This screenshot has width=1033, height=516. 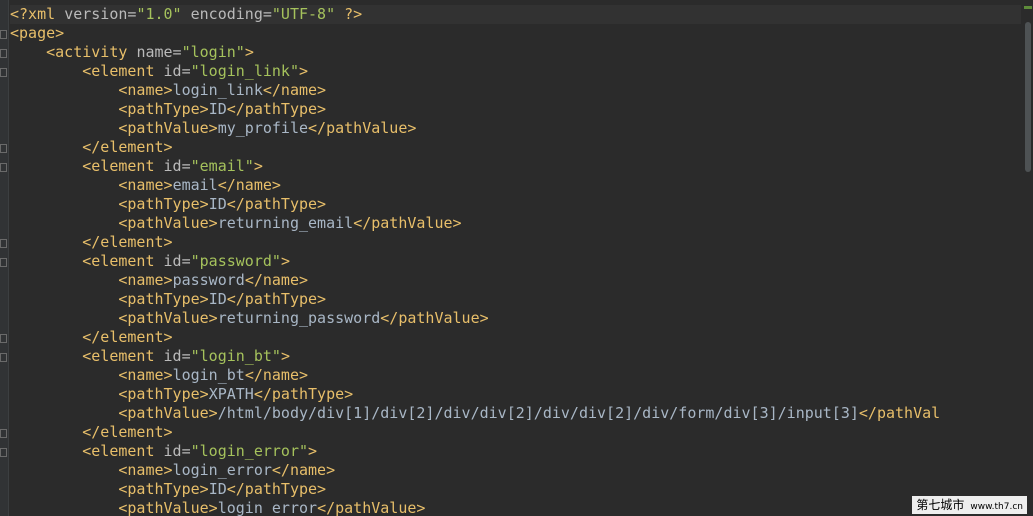 What do you see at coordinates (515, 71) in the screenshot?
I see `code-line: <element id="login_link">` at bounding box center [515, 71].